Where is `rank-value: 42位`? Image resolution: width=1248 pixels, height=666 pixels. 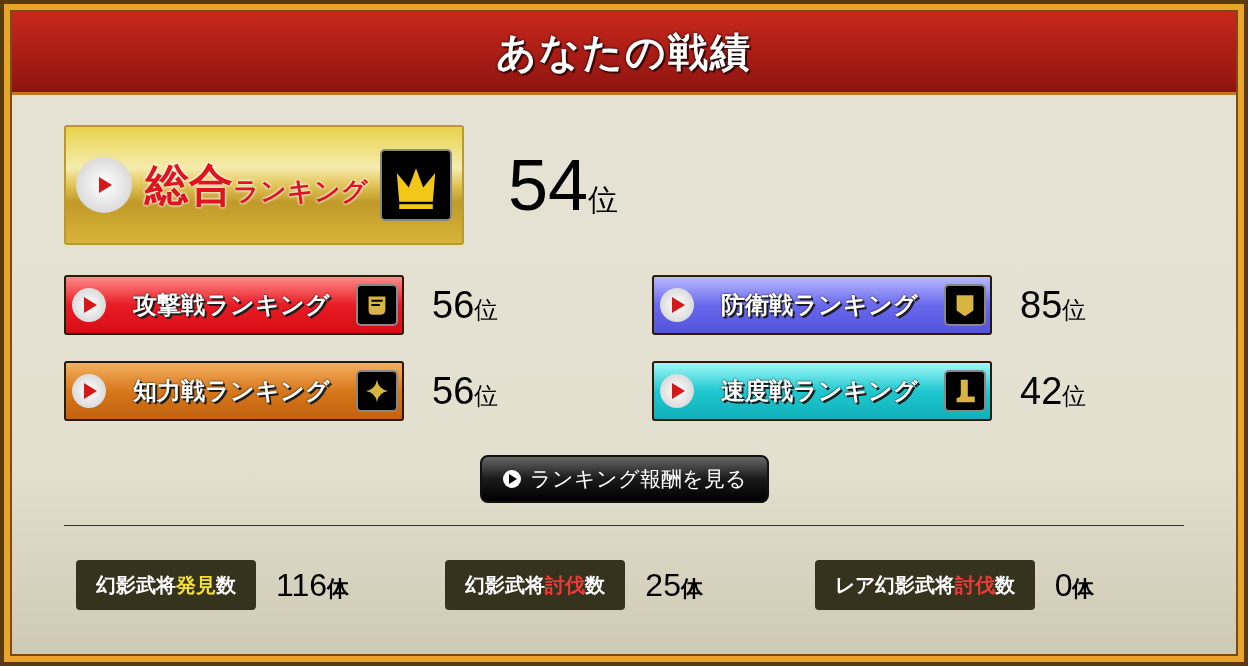
rank-value: 42位 is located at coordinates (1053, 391).